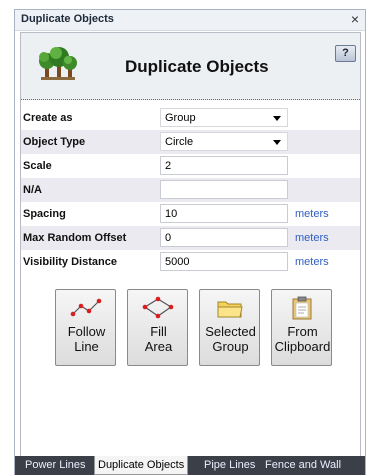 The width and height of the screenshot is (368, 475). Describe the element at coordinates (224, 213) in the screenshot. I see `spacing-input: 10` at that location.